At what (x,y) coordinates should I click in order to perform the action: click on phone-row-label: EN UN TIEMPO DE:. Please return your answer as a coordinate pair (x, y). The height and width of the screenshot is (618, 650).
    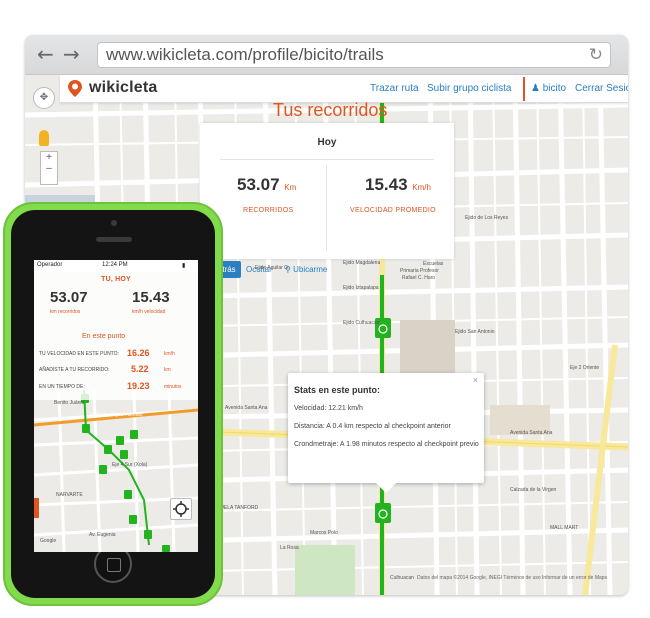
    Looking at the image, I should click on (62, 387).